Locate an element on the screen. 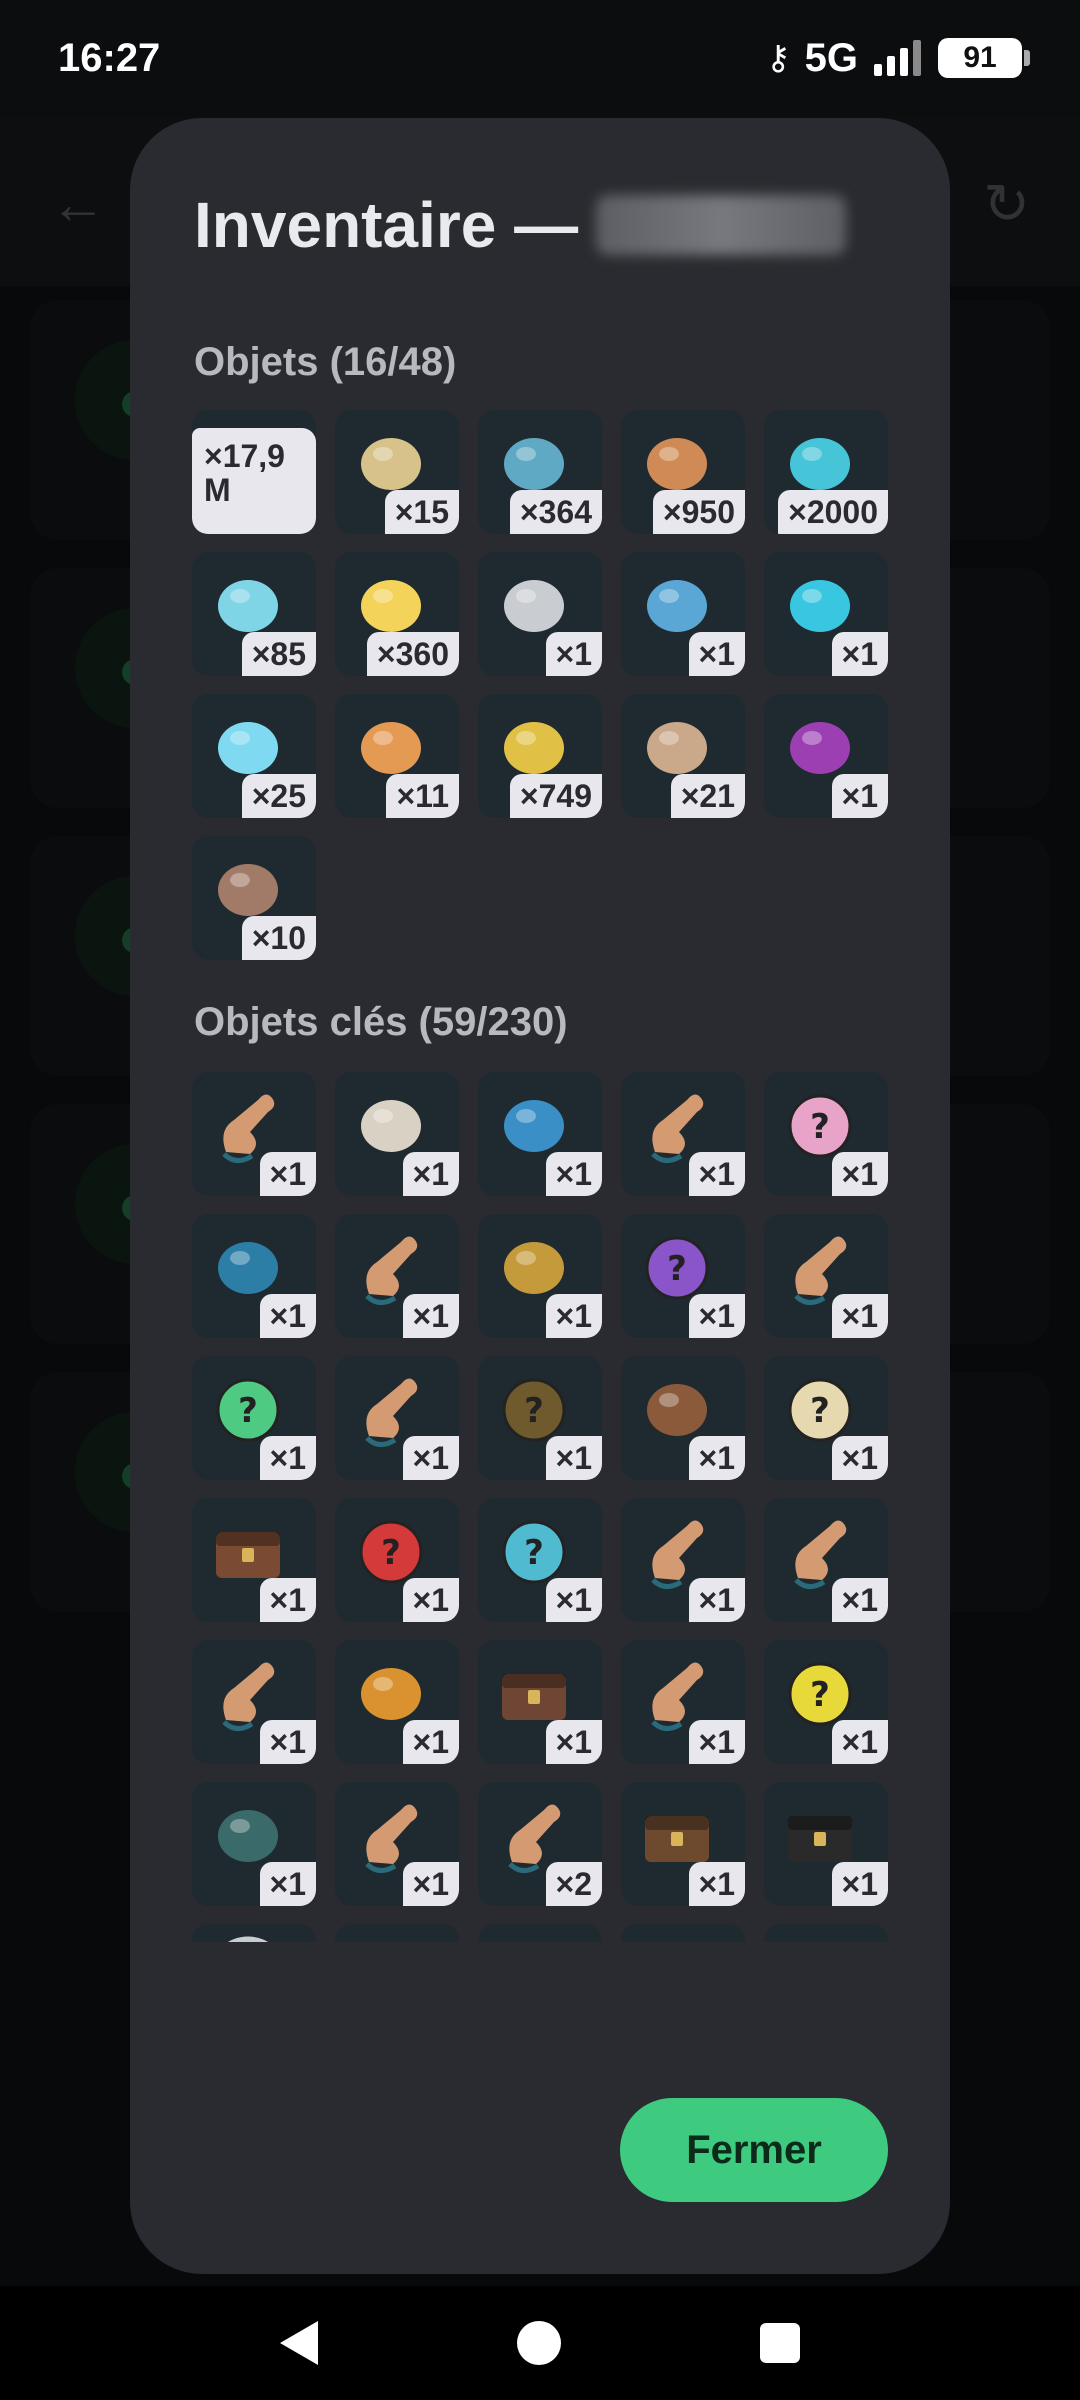 Image resolution: width=1080 pixels, height=2400 pixels. key-objects-section-title: Objets clés (59/230) is located at coordinates (381, 1022).